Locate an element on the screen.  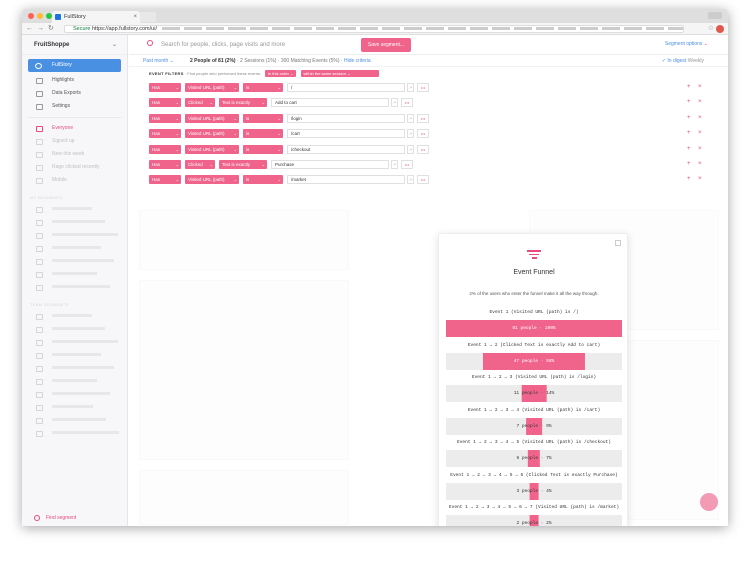
filter-value-input: /checkout is located at coordinates (346, 149).